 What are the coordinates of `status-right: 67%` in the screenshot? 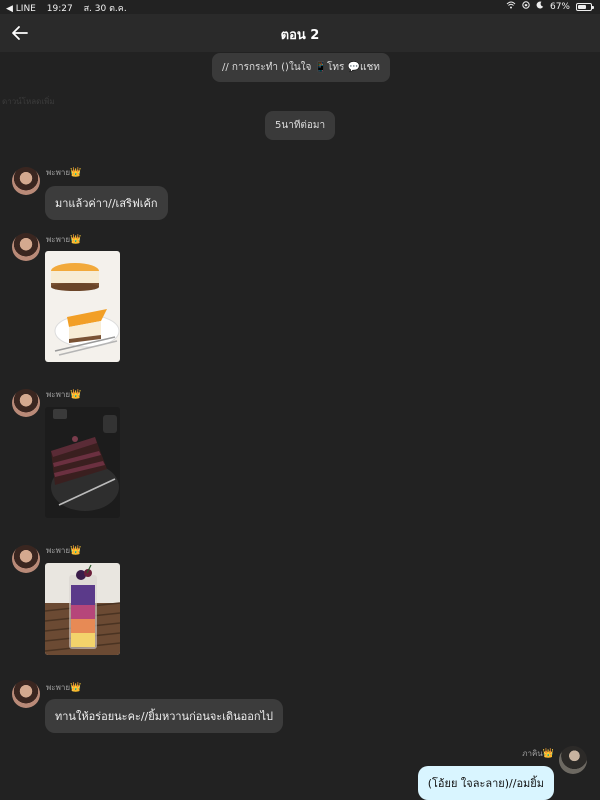 It's located at (550, 6).